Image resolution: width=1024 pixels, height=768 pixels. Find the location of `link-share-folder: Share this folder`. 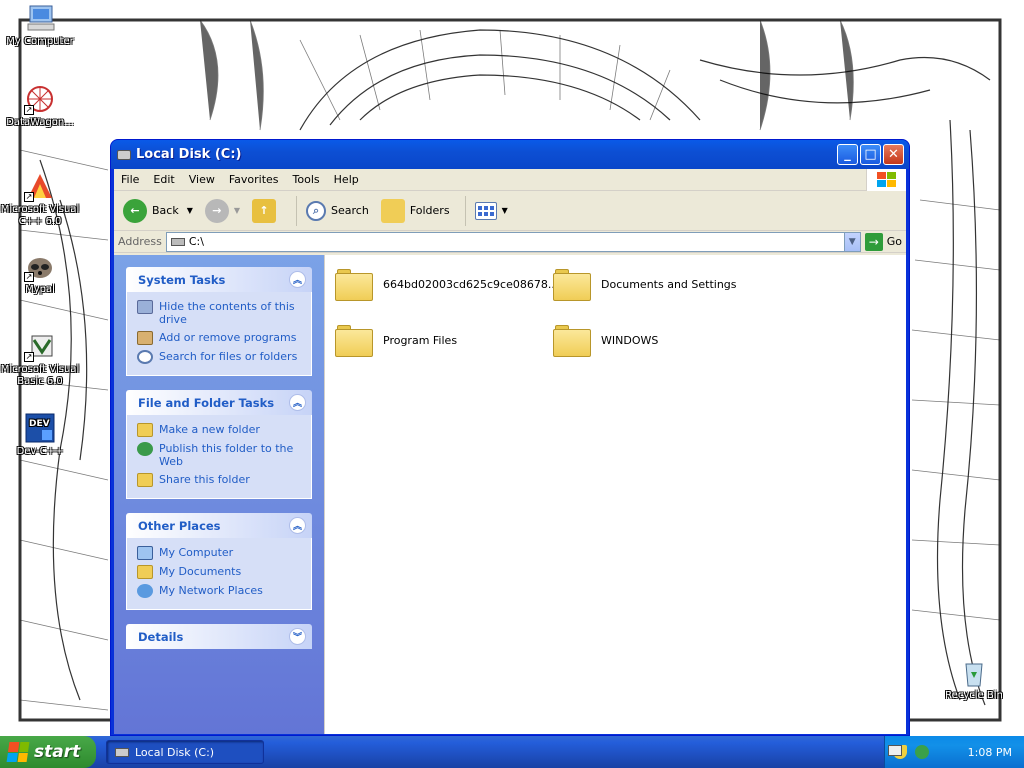

link-share-folder: Share this folder is located at coordinates (220, 480).